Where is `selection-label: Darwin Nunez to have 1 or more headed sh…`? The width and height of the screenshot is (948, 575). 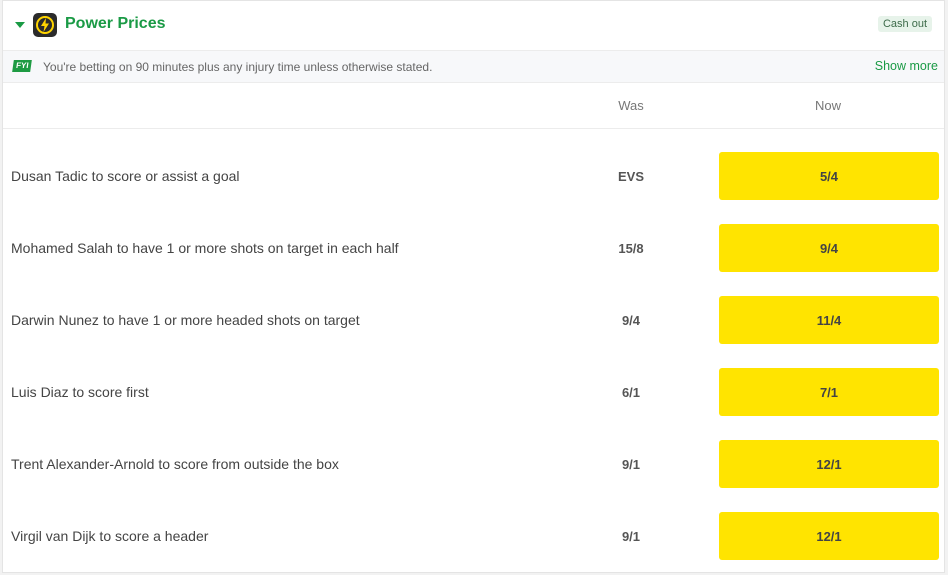 selection-label: Darwin Nunez to have 1 or more headed sh… is located at coordinates (185, 320).